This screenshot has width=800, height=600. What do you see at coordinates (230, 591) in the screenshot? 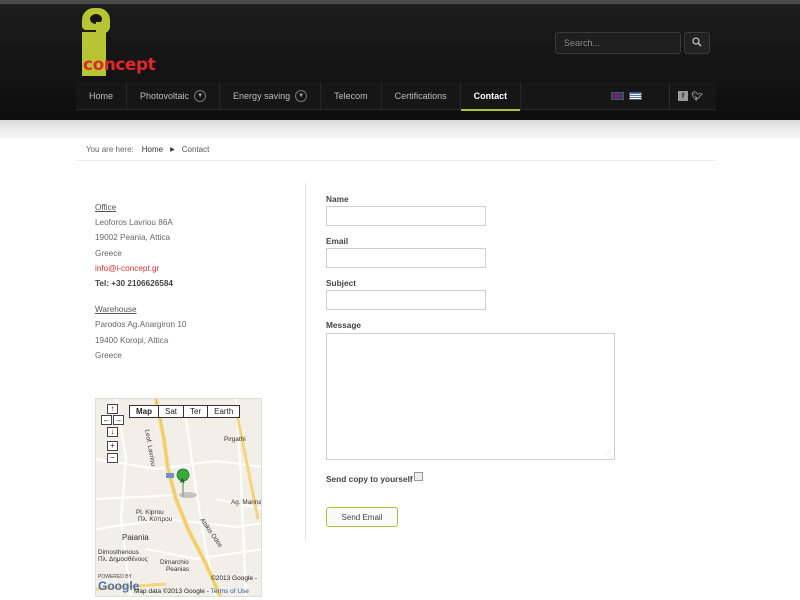
I see `map-terms-link: Terms of Use` at bounding box center [230, 591].